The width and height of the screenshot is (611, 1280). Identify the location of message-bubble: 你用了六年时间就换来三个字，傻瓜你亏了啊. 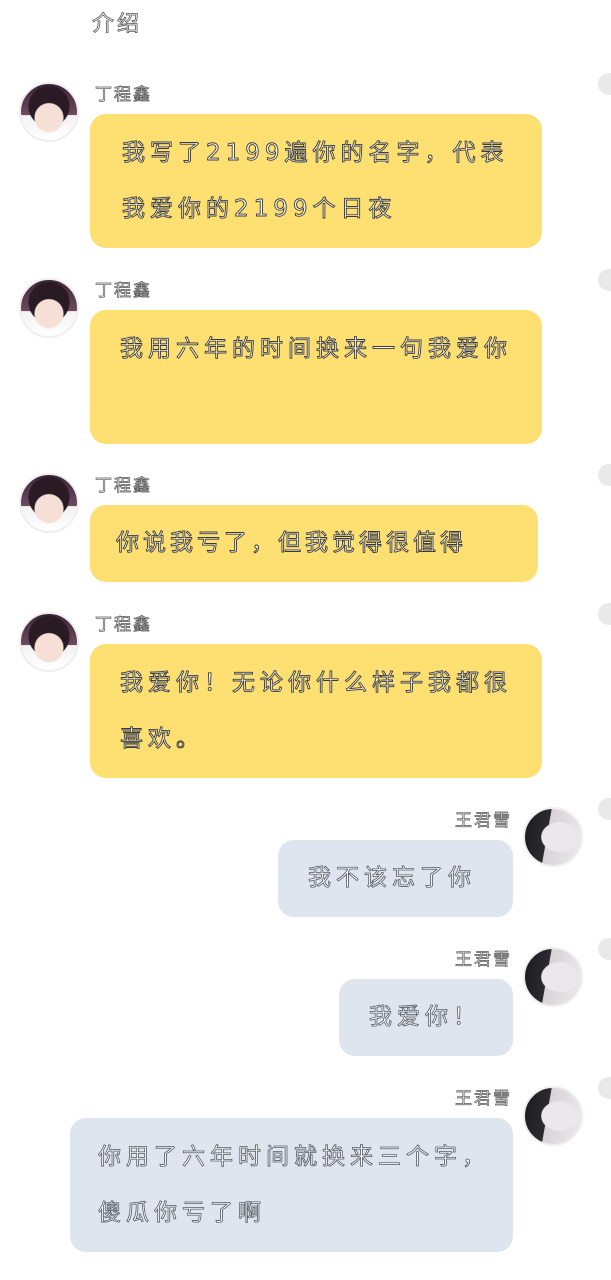
(291, 1185).